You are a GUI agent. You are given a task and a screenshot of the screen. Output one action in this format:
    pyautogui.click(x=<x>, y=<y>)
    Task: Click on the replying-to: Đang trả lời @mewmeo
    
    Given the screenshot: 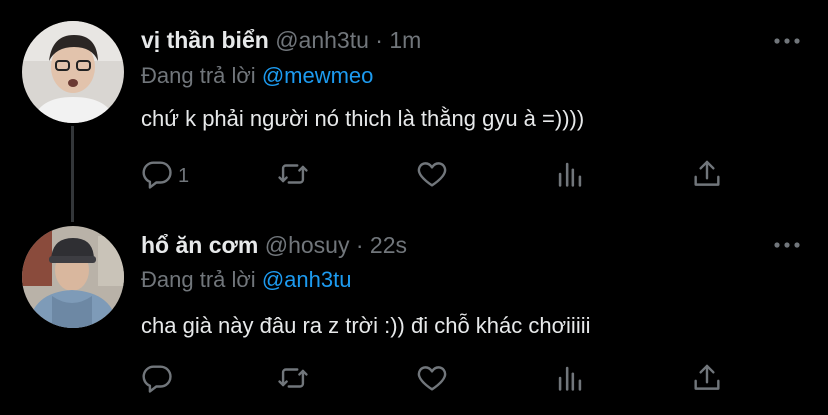 What is the action you would take?
    pyautogui.click(x=257, y=76)
    